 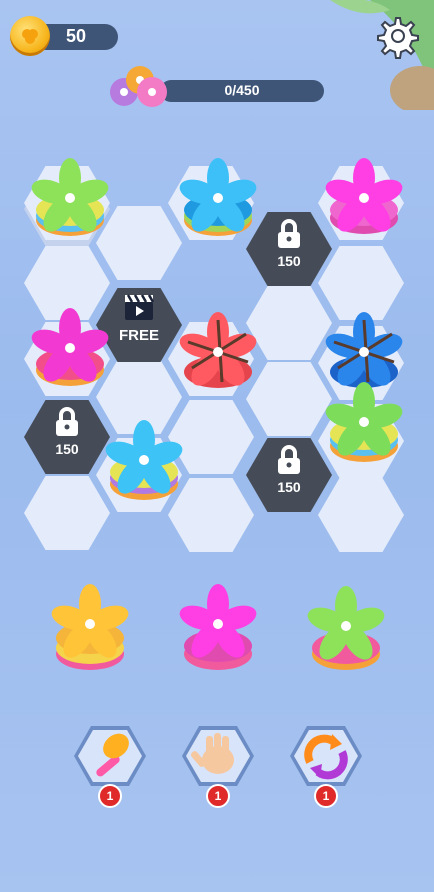 I want to click on swap-icon, so click(x=326, y=756).